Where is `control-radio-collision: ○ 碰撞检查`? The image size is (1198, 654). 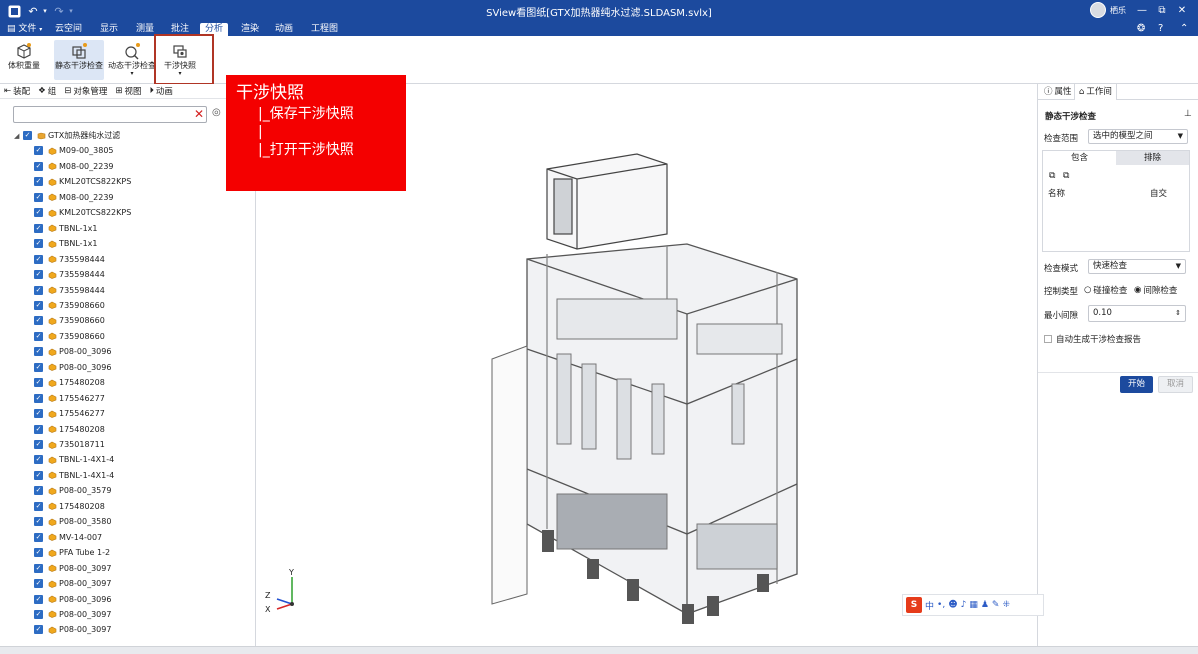
control-radio-collision: ○ 碰撞检查 is located at coordinates (1105, 290).